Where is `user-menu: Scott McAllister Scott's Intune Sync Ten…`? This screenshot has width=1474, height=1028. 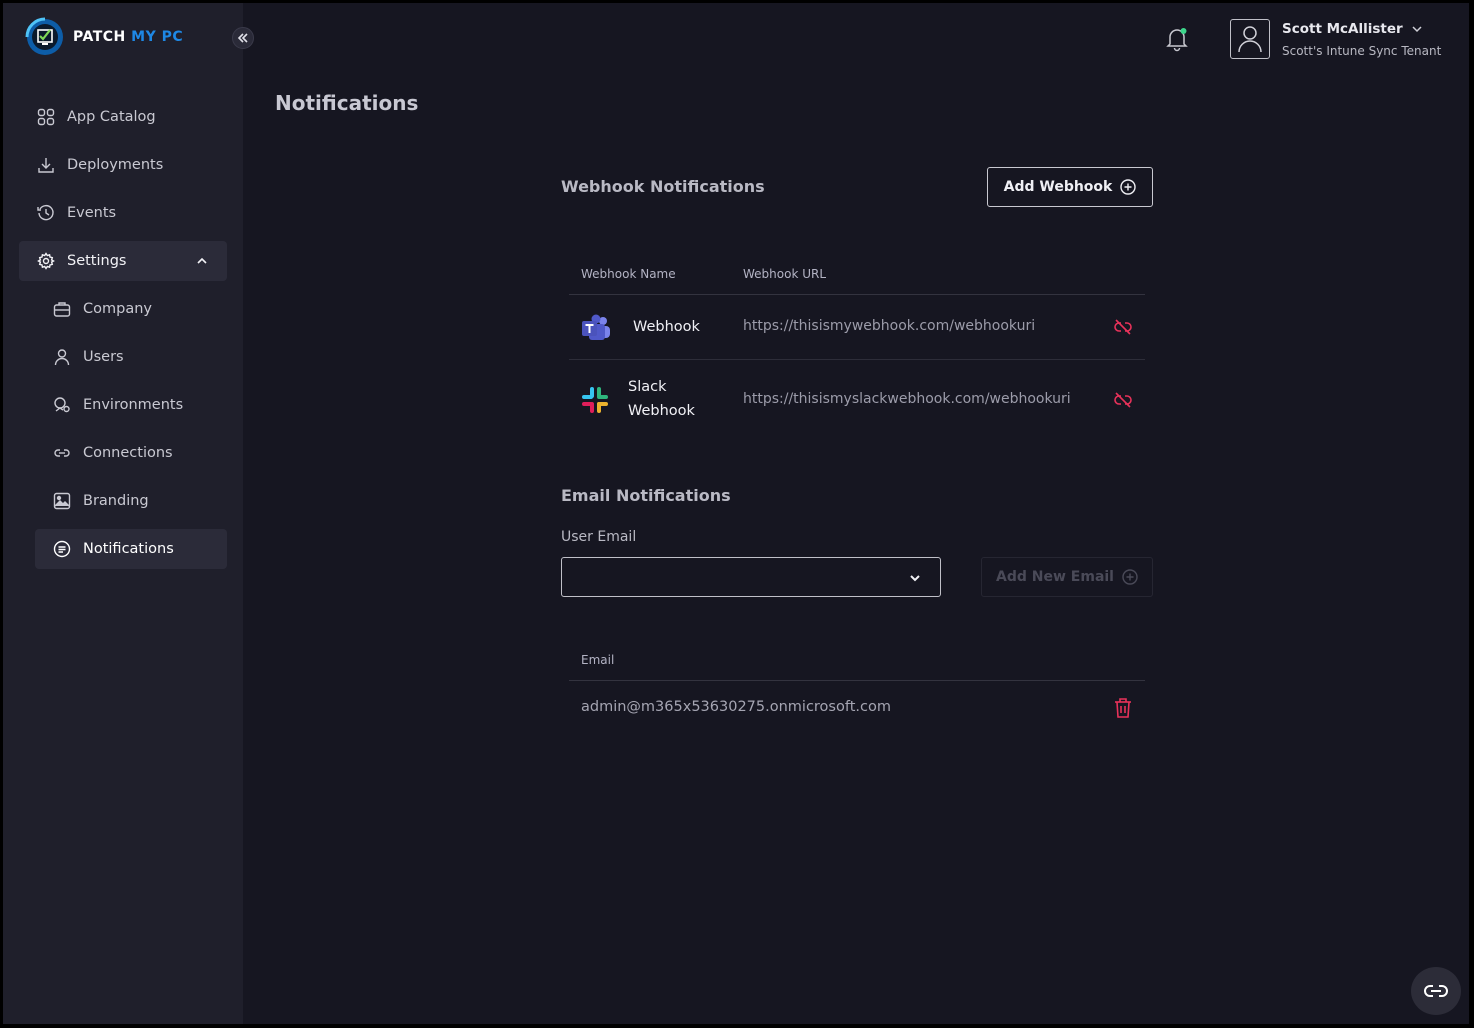
user-menu: Scott McAllister Scott's Intune Sync Ten… is located at coordinates (1335, 39).